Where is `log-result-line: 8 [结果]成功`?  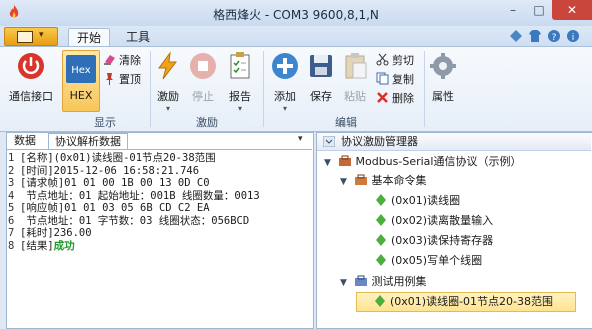
log-result-line: 8 [结果]成功 is located at coordinates (41, 245).